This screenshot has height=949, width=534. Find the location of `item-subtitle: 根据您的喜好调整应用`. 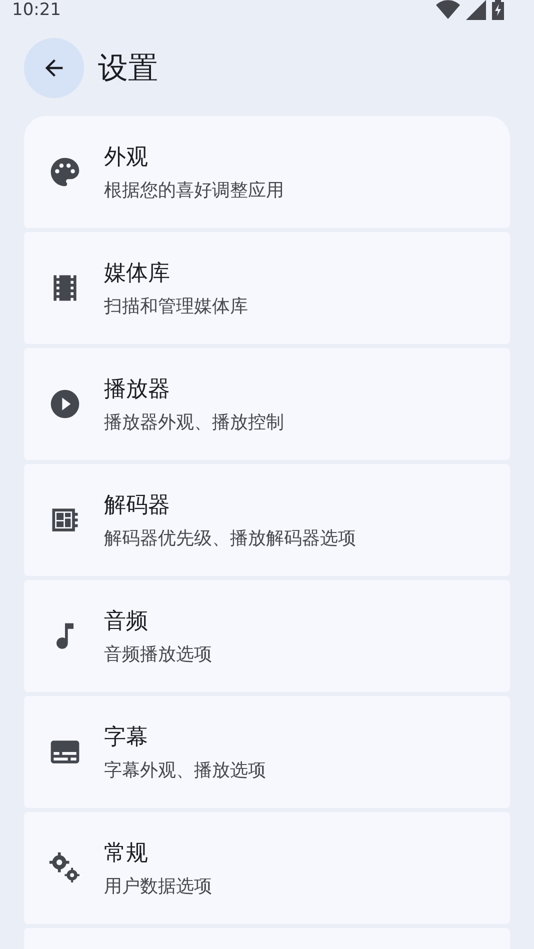

item-subtitle: 根据您的喜好调整应用 is located at coordinates (194, 190).